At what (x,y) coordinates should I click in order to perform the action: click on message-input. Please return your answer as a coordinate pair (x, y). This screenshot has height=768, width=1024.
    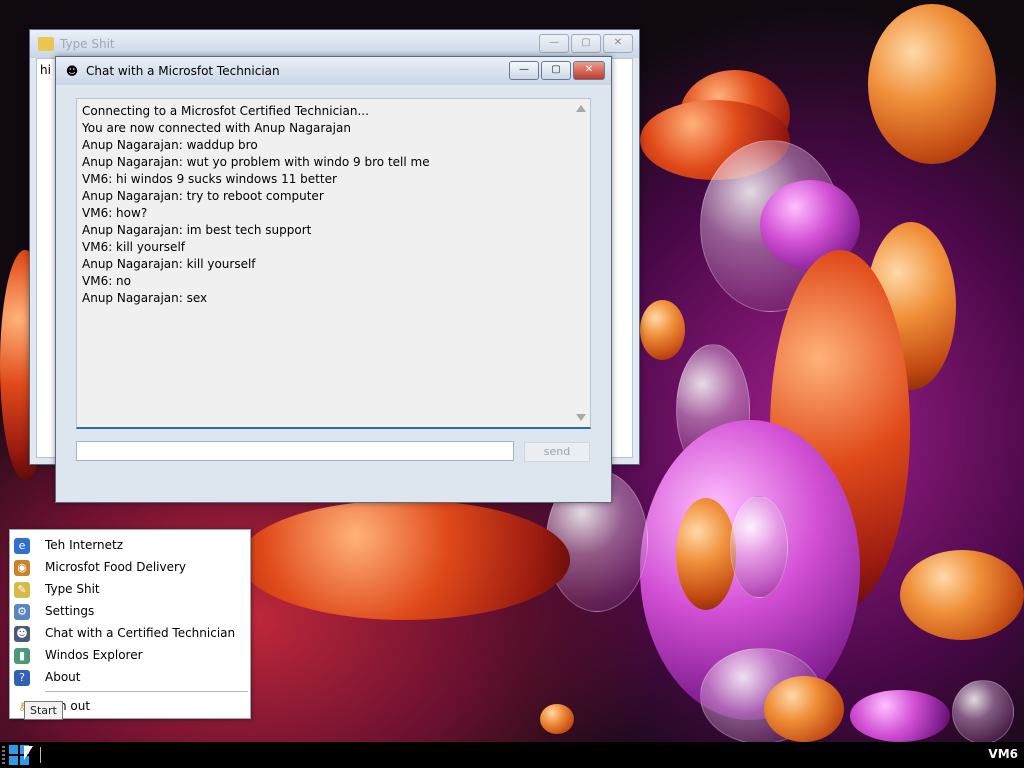
    Looking at the image, I should click on (295, 451).